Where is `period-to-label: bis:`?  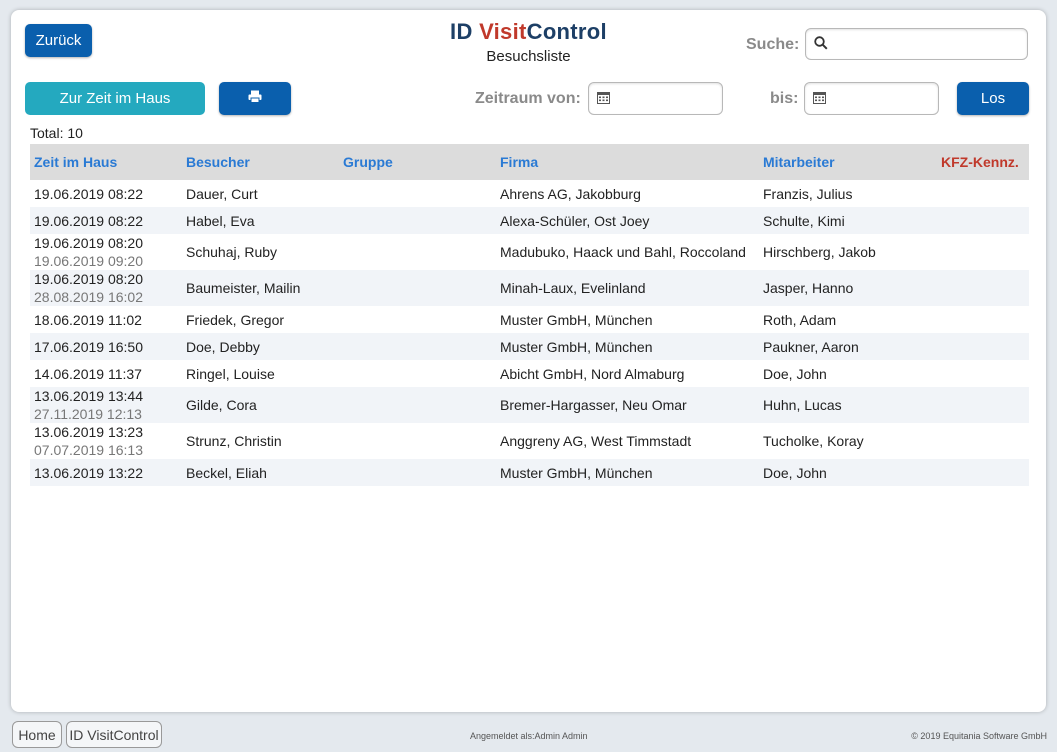
period-to-label: bis: is located at coordinates (784, 98).